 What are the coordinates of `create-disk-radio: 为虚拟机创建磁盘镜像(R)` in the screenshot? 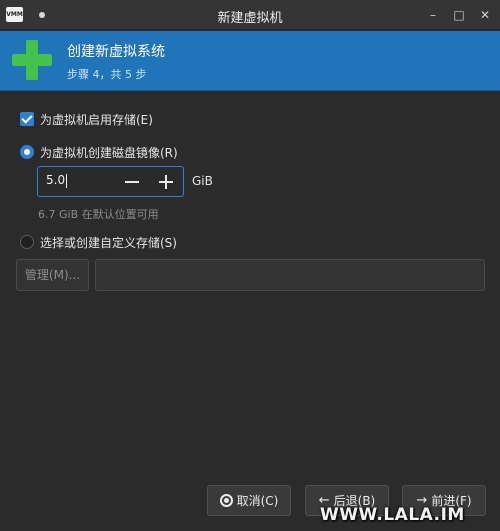 It's located at (99, 152).